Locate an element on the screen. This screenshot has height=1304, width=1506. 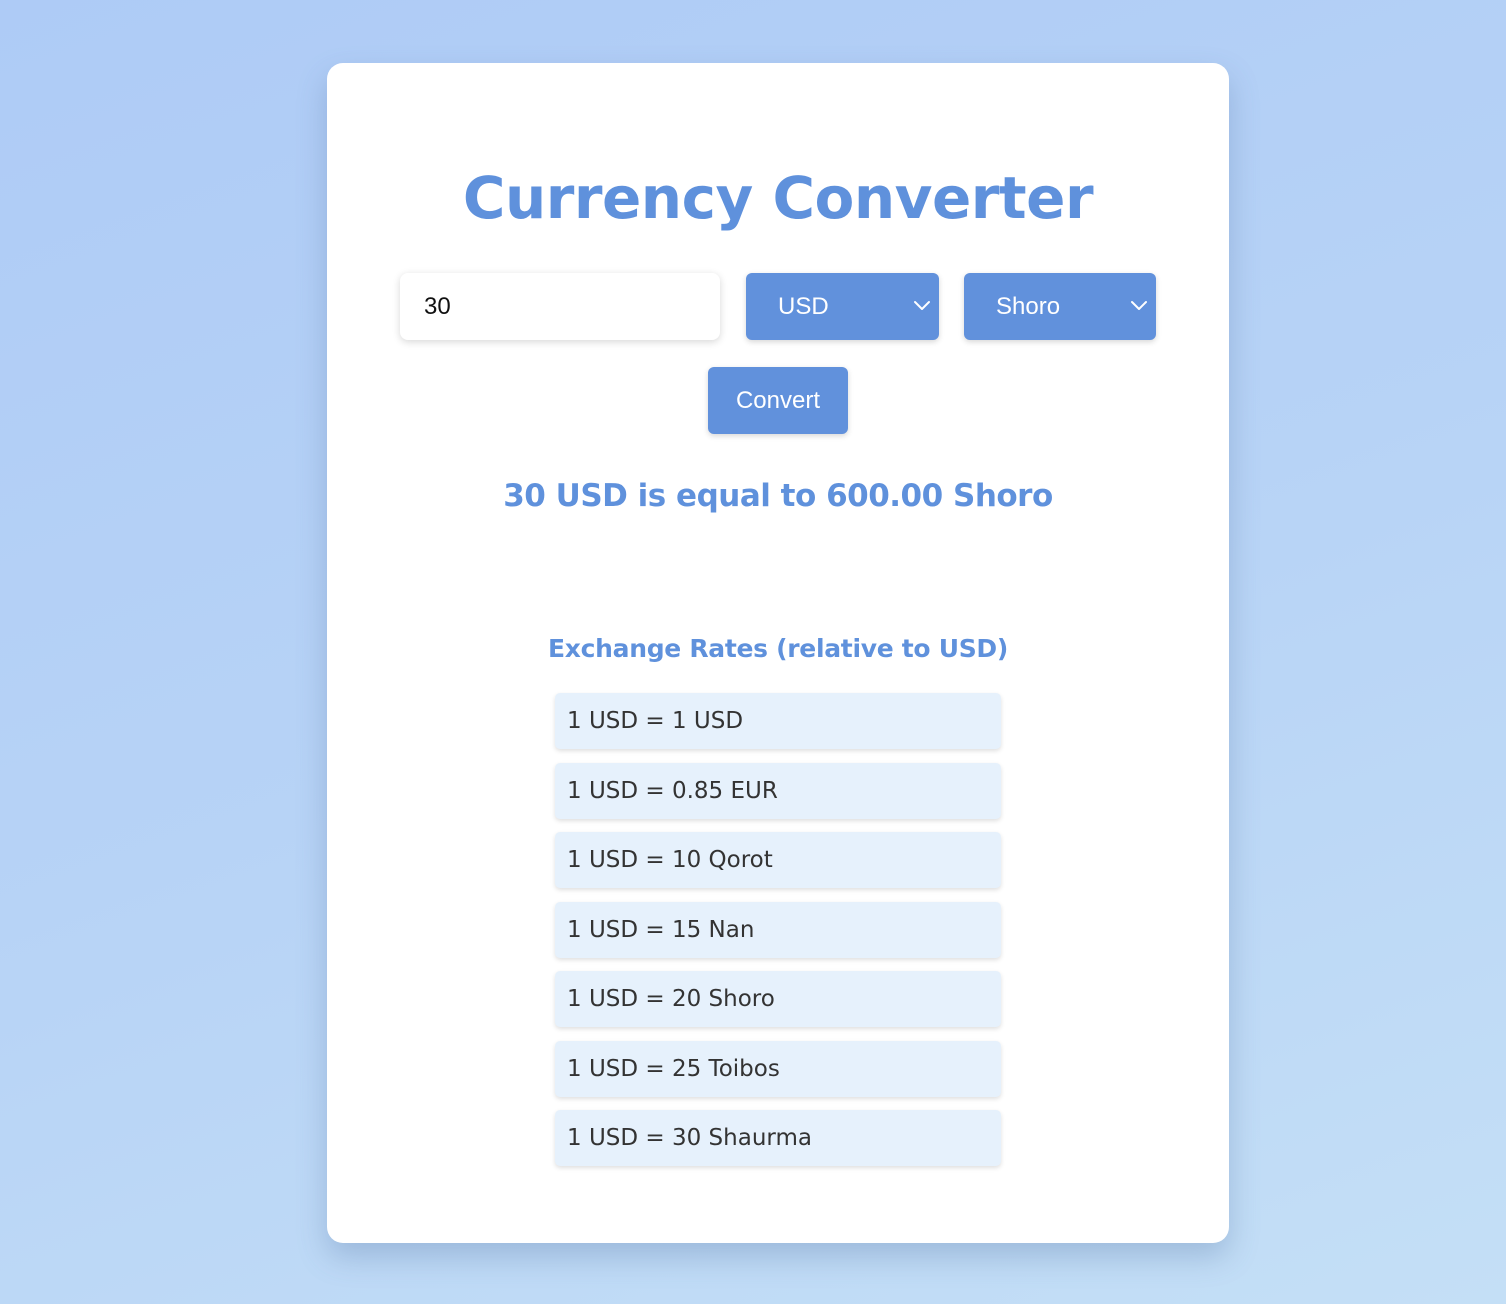
page-title: Currency Converter is located at coordinates (778, 198).